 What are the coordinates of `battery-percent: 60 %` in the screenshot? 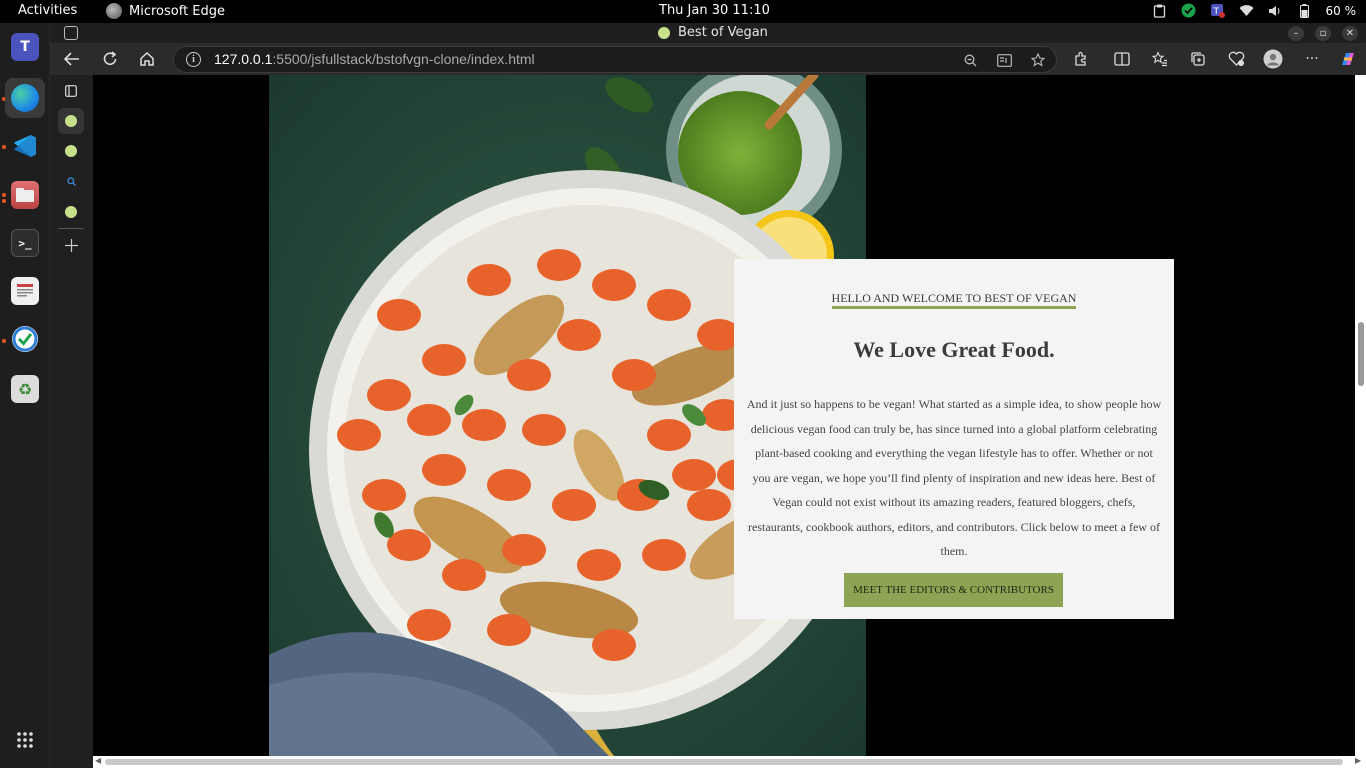 It's located at (1341, 10).